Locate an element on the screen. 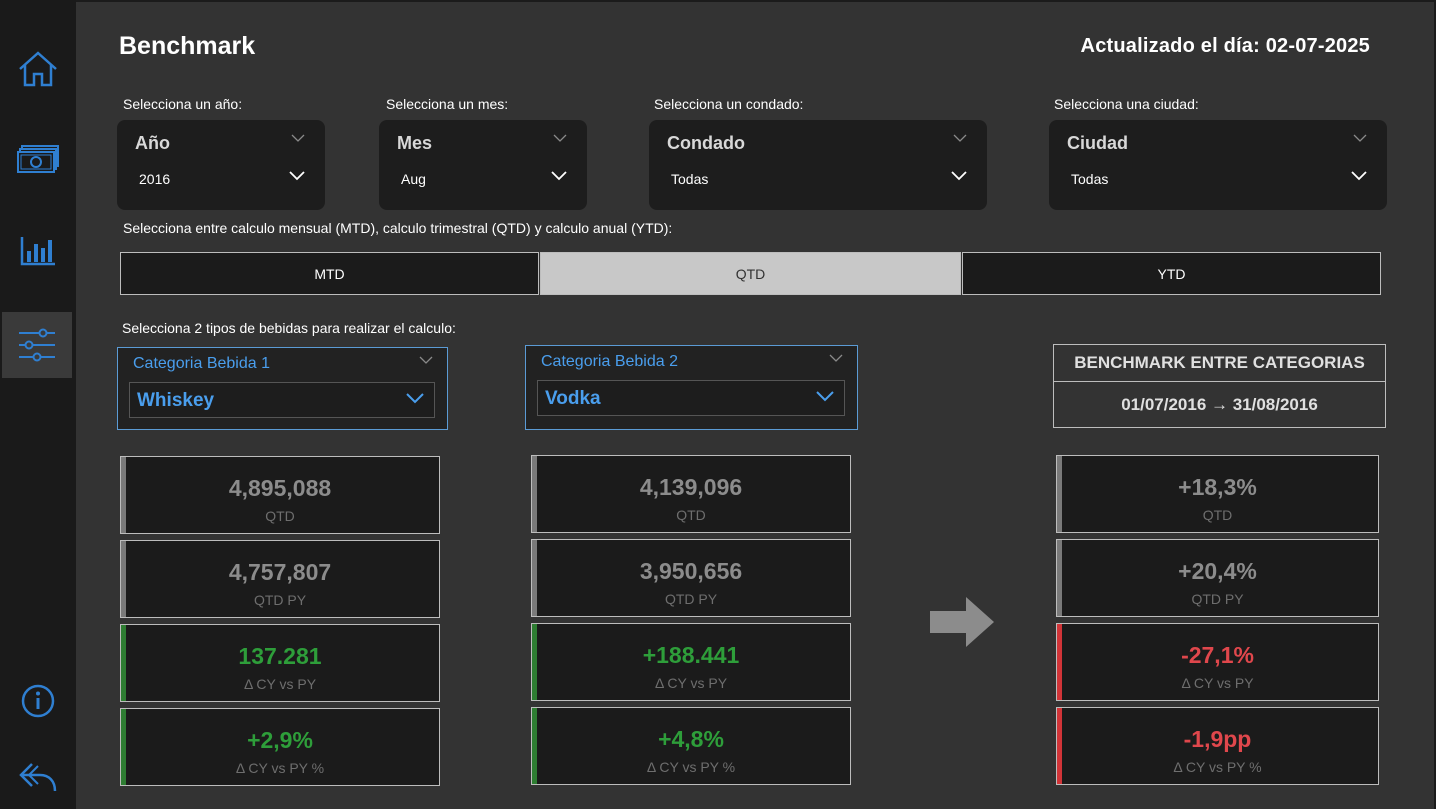  kpi-value: -1,9pp is located at coordinates (1217, 739).